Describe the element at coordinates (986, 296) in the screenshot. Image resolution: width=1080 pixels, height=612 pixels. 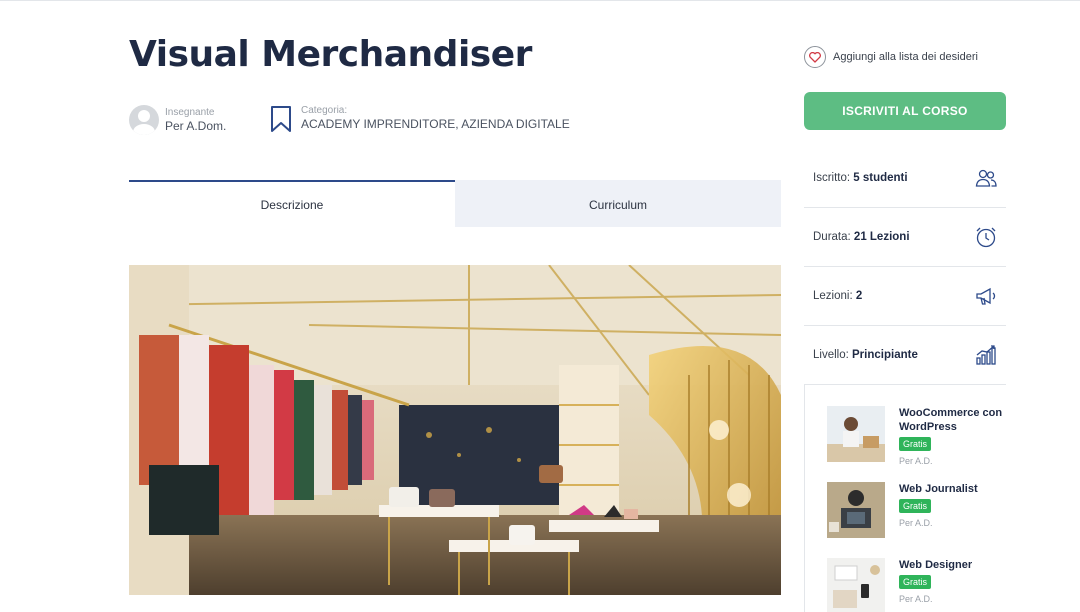
I see `megaphone-icon` at that location.